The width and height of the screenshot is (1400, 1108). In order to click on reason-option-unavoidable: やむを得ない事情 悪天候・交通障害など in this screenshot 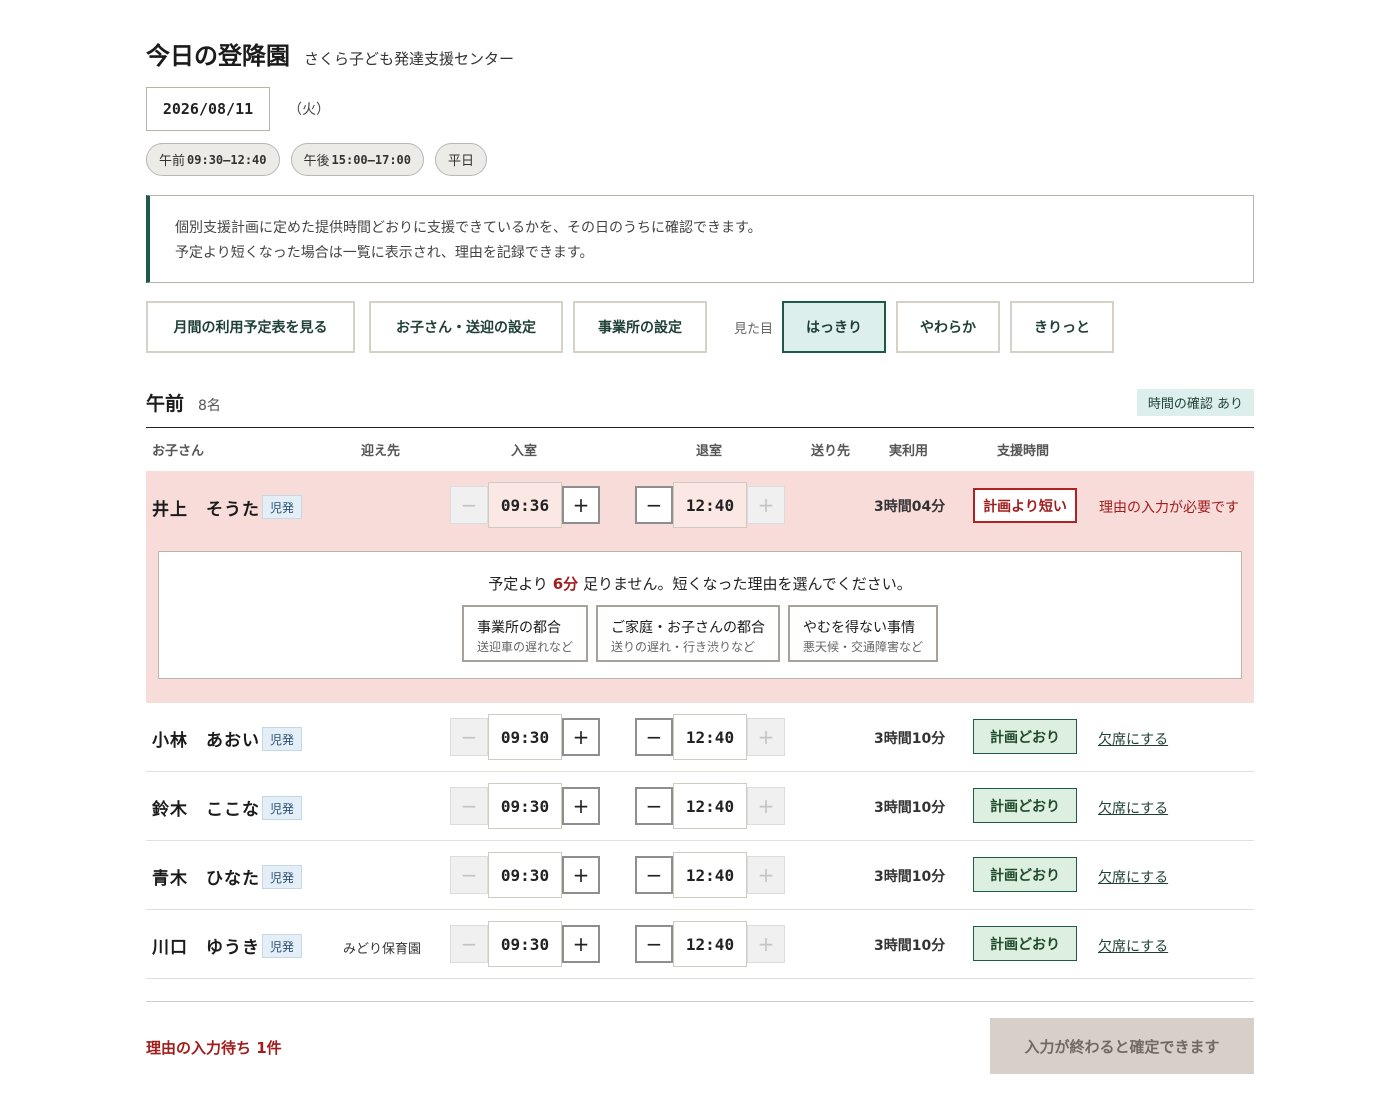, I will do `click(863, 633)`.